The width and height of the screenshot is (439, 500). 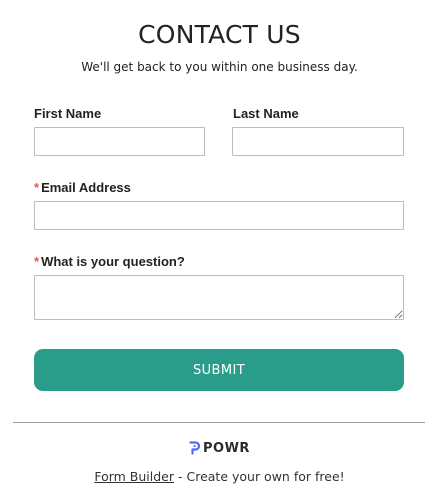 I want to click on powr-logo: POWR, so click(x=219, y=448).